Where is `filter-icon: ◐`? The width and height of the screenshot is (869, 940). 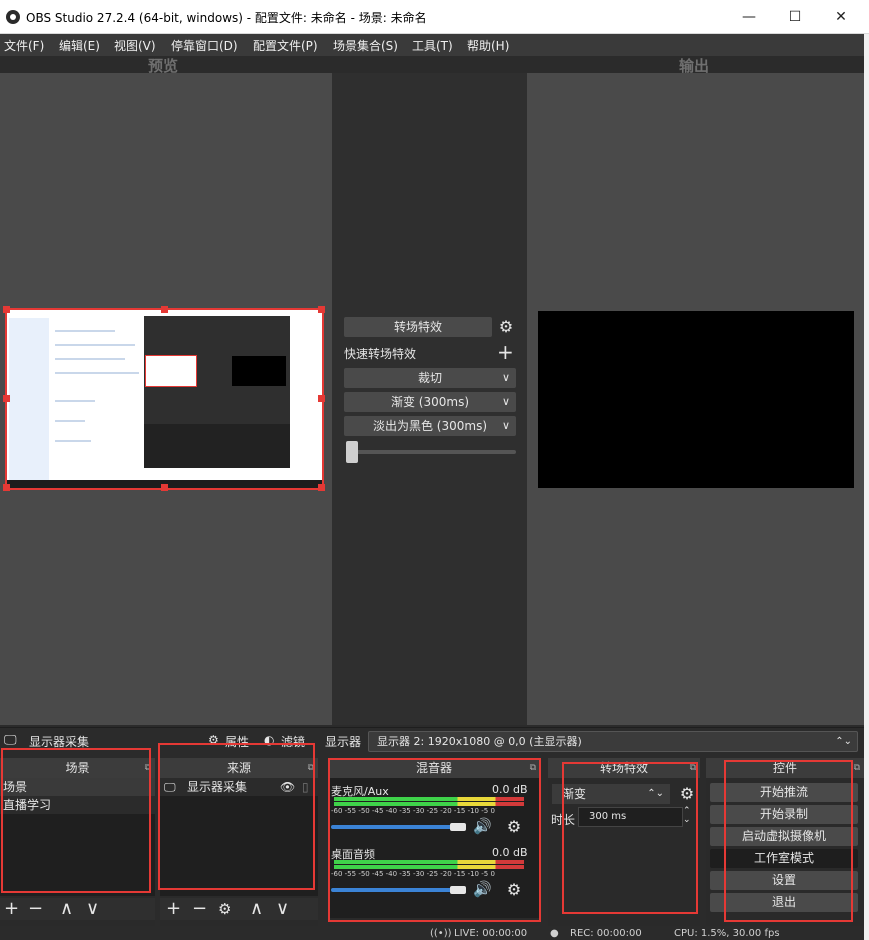 filter-icon: ◐ is located at coordinates (269, 740).